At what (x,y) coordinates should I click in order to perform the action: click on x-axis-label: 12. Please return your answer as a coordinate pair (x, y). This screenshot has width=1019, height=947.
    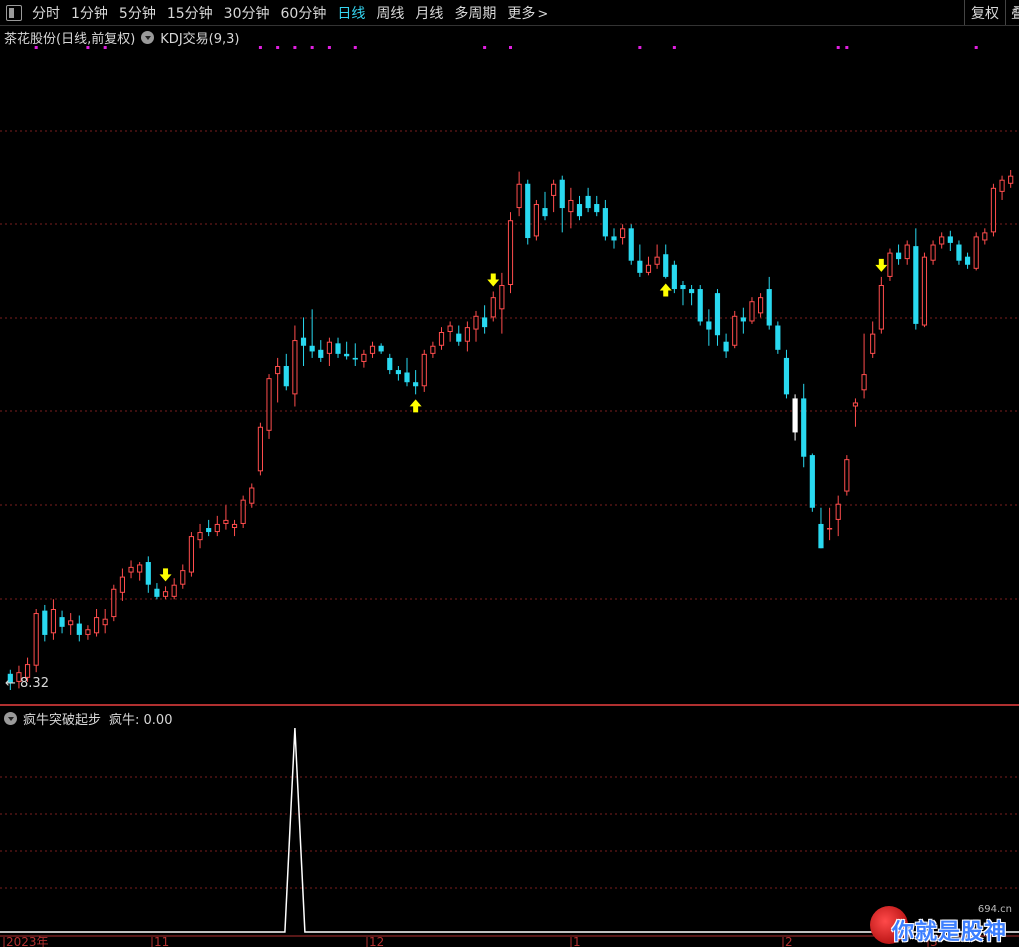
    Looking at the image, I should click on (376, 941).